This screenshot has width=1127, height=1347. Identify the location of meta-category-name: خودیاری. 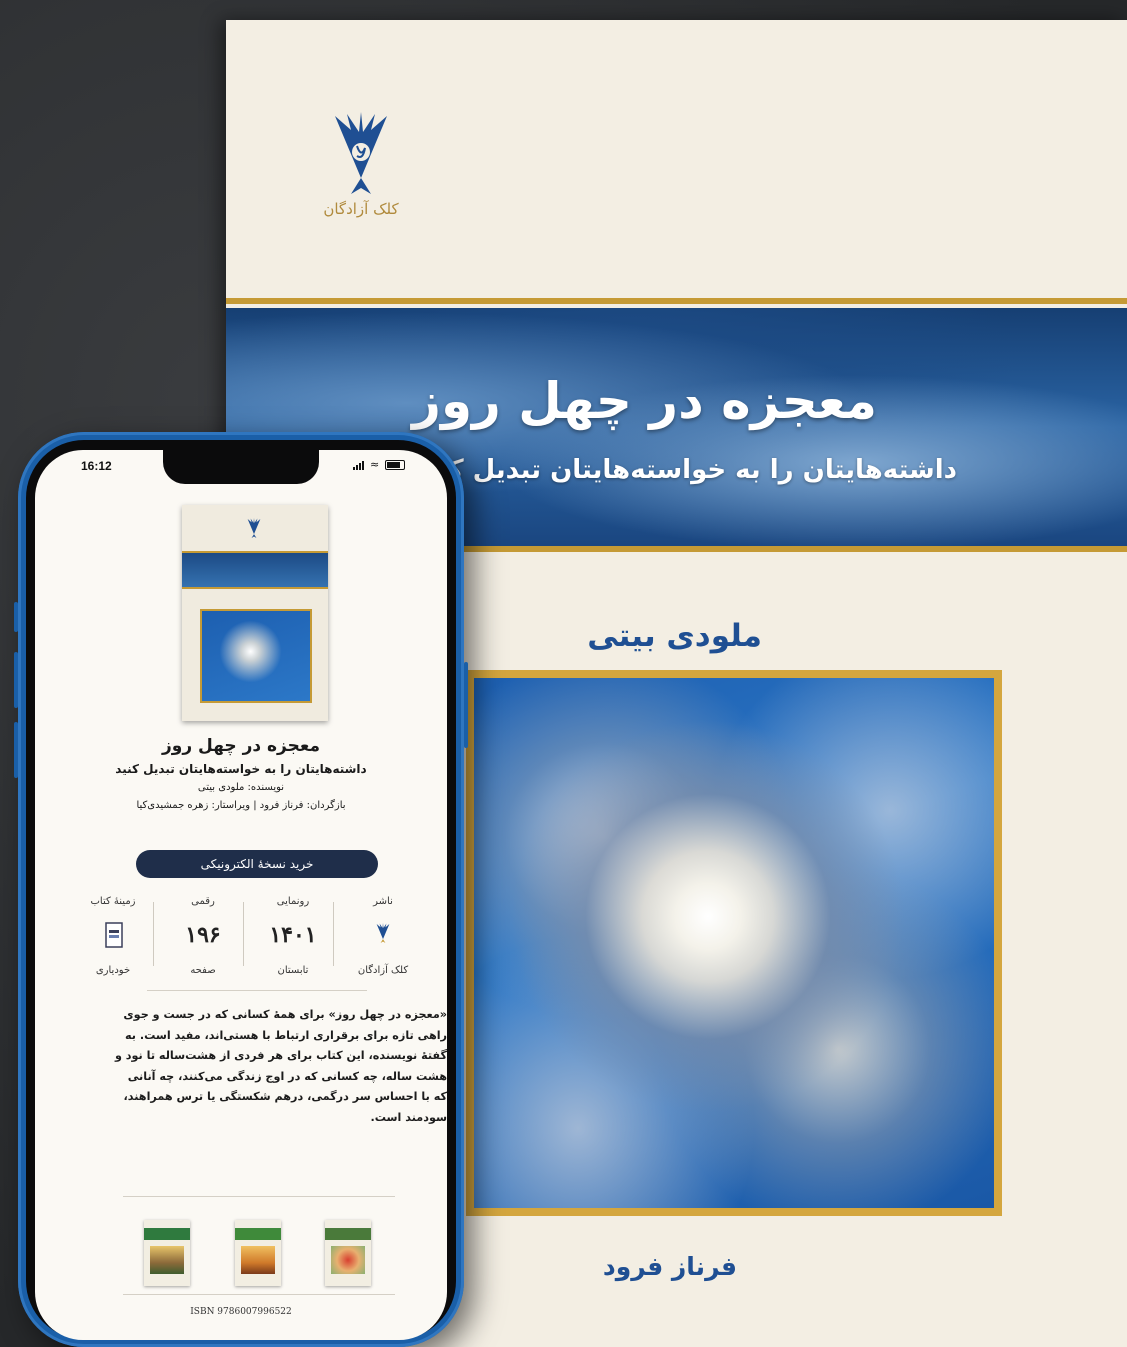
(113, 970).